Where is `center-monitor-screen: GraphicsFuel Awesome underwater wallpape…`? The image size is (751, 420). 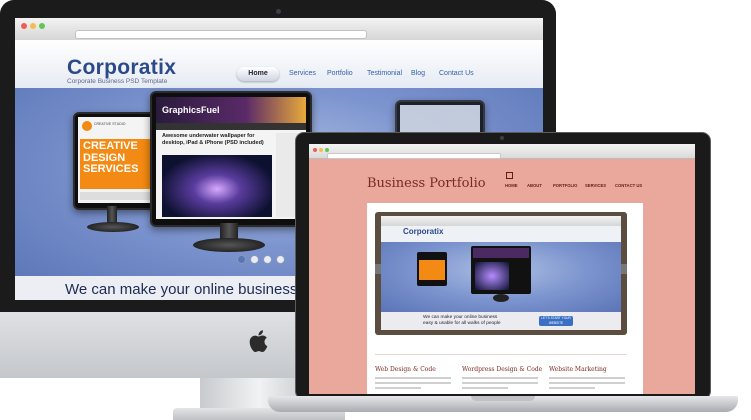 center-monitor-screen: GraphicsFuel Awesome underwater wallpape… is located at coordinates (231, 158).